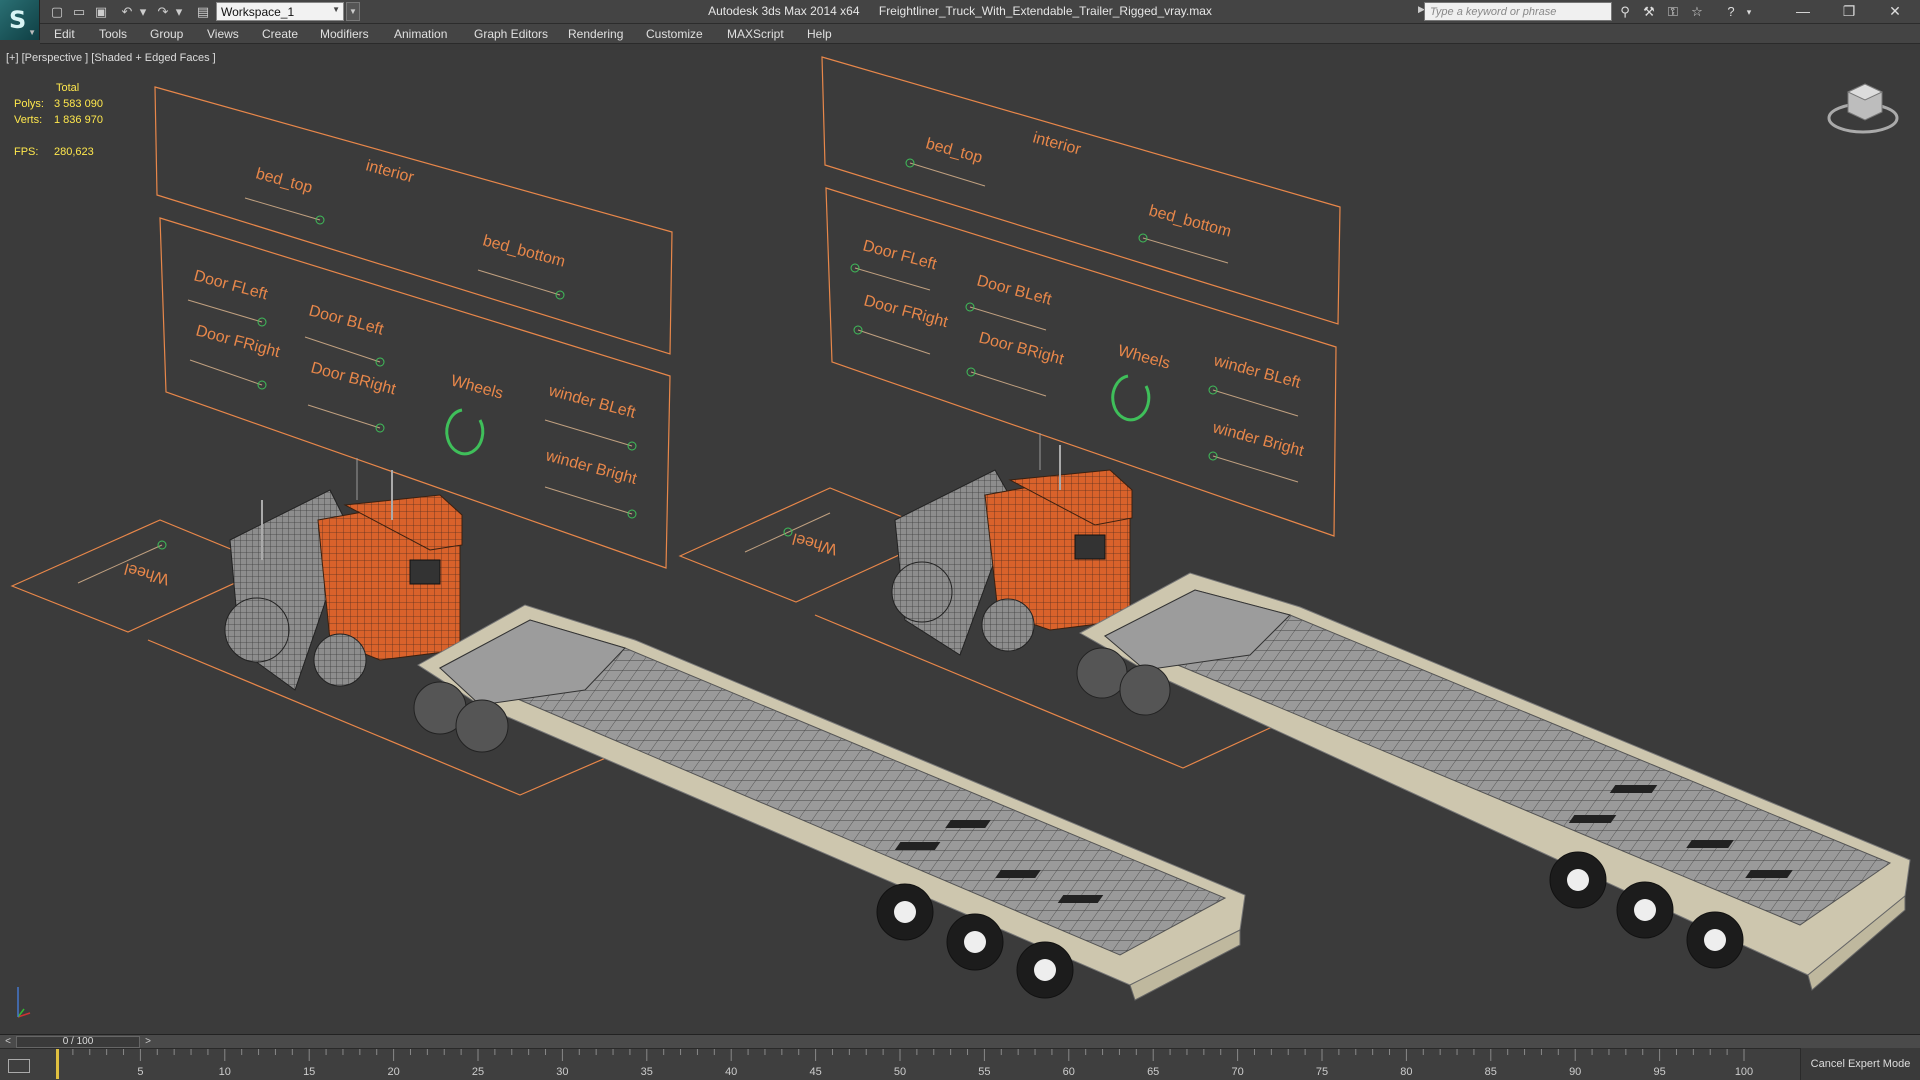 Image resolution: width=1920 pixels, height=1080 pixels. Describe the element at coordinates (1057, 143) in the screenshot. I see `label-interior-right: interior` at that location.